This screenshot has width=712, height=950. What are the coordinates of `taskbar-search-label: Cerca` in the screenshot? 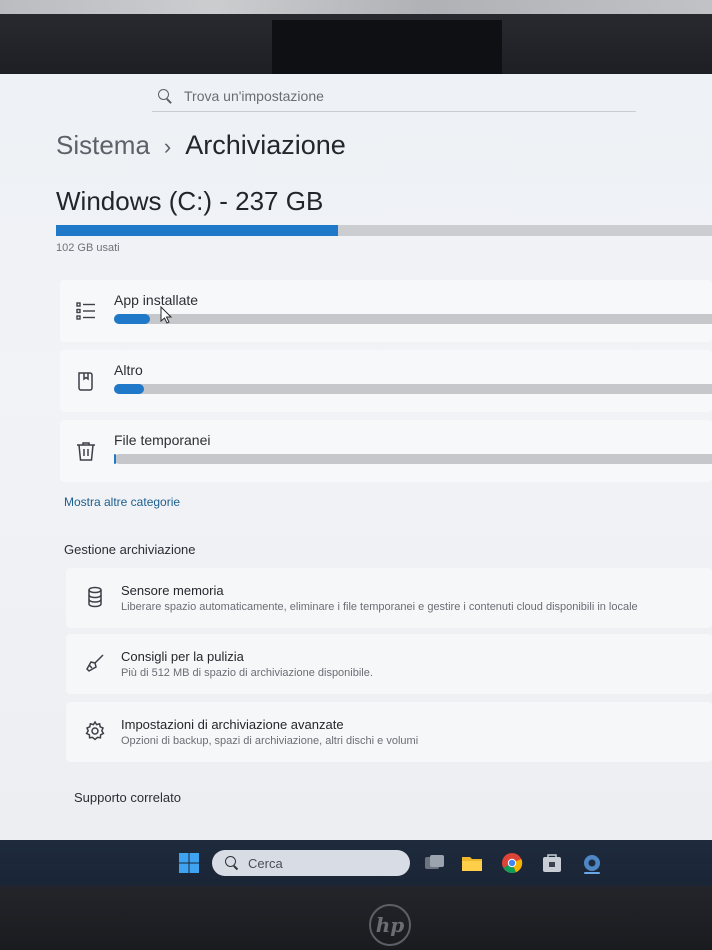 It's located at (265, 863).